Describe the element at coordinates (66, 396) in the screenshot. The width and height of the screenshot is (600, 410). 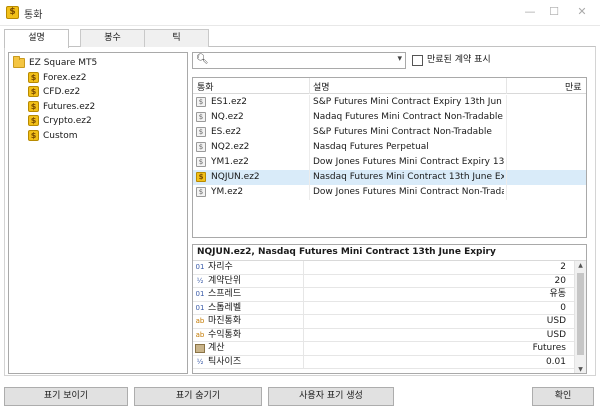
I see `show-symbol-button: 표기 보이기` at that location.